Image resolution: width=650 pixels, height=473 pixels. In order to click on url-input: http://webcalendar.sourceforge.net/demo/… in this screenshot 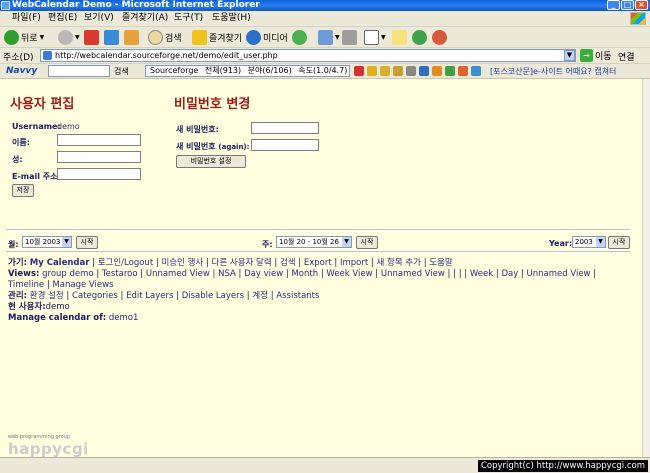, I will do `click(308, 55)`.